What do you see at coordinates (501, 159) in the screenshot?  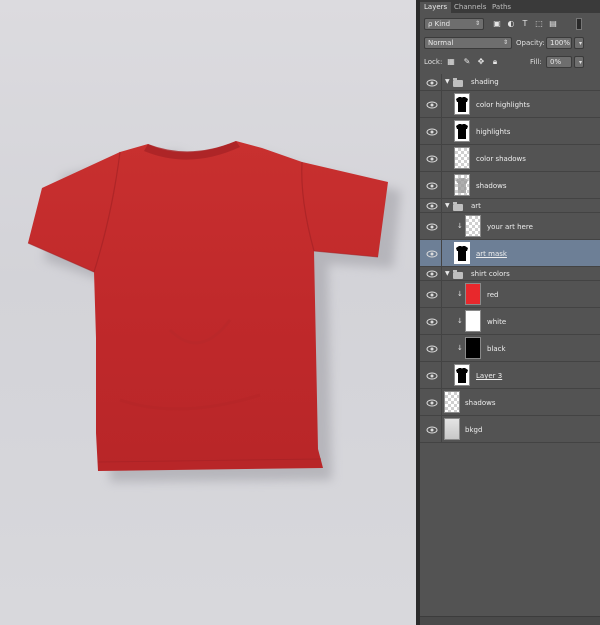 I see `layer-name: color shadows` at bounding box center [501, 159].